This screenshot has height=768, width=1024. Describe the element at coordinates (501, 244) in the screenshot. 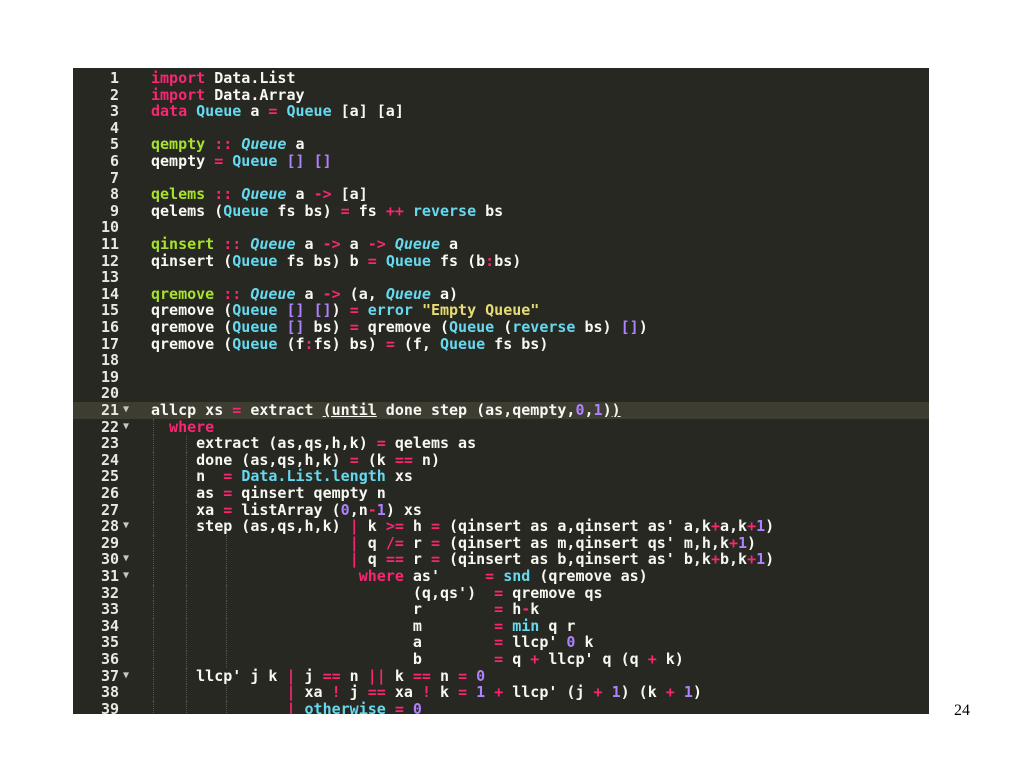

I see `code-line: 11 qinsert :: Queue a -> a -> Queue a` at that location.